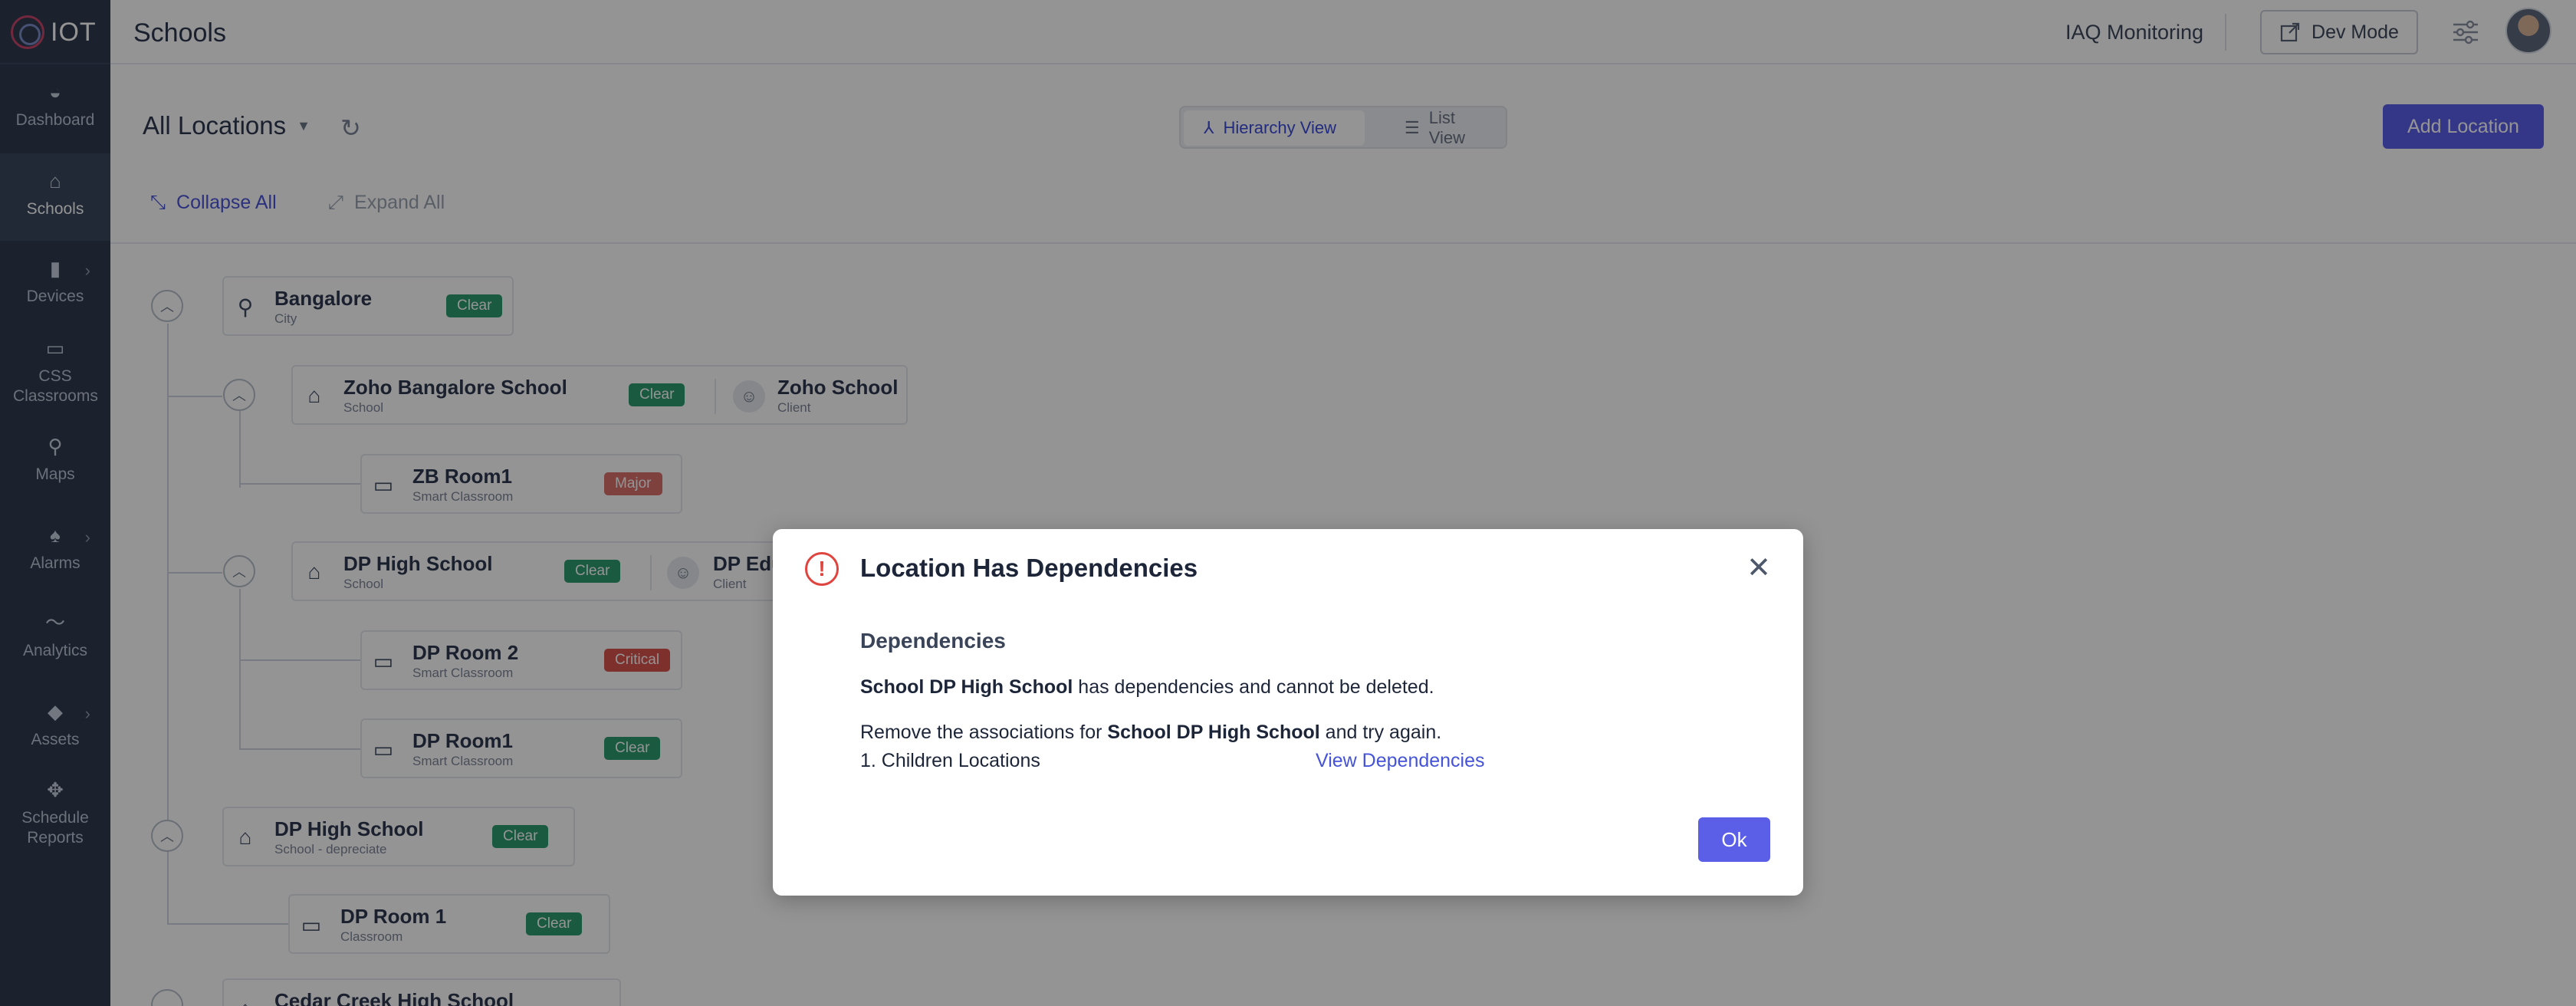  What do you see at coordinates (1401, 761) in the screenshot?
I see `view-dependencies-link: View Dependencies` at bounding box center [1401, 761].